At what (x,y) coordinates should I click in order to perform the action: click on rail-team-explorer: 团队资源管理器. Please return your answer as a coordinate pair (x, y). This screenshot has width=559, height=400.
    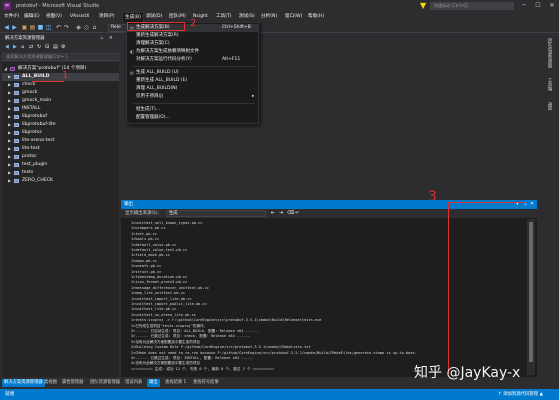
    Looking at the image, I should click on (549, 53).